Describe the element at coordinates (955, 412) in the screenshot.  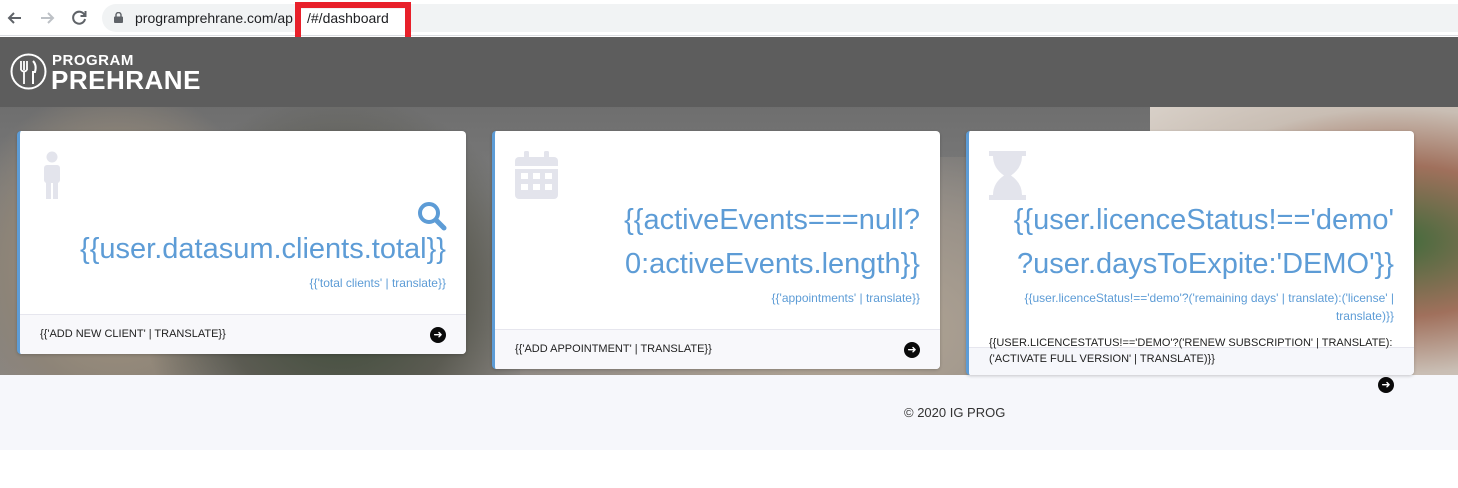
I see `copyright-text: © 2020 IG PROG` at that location.